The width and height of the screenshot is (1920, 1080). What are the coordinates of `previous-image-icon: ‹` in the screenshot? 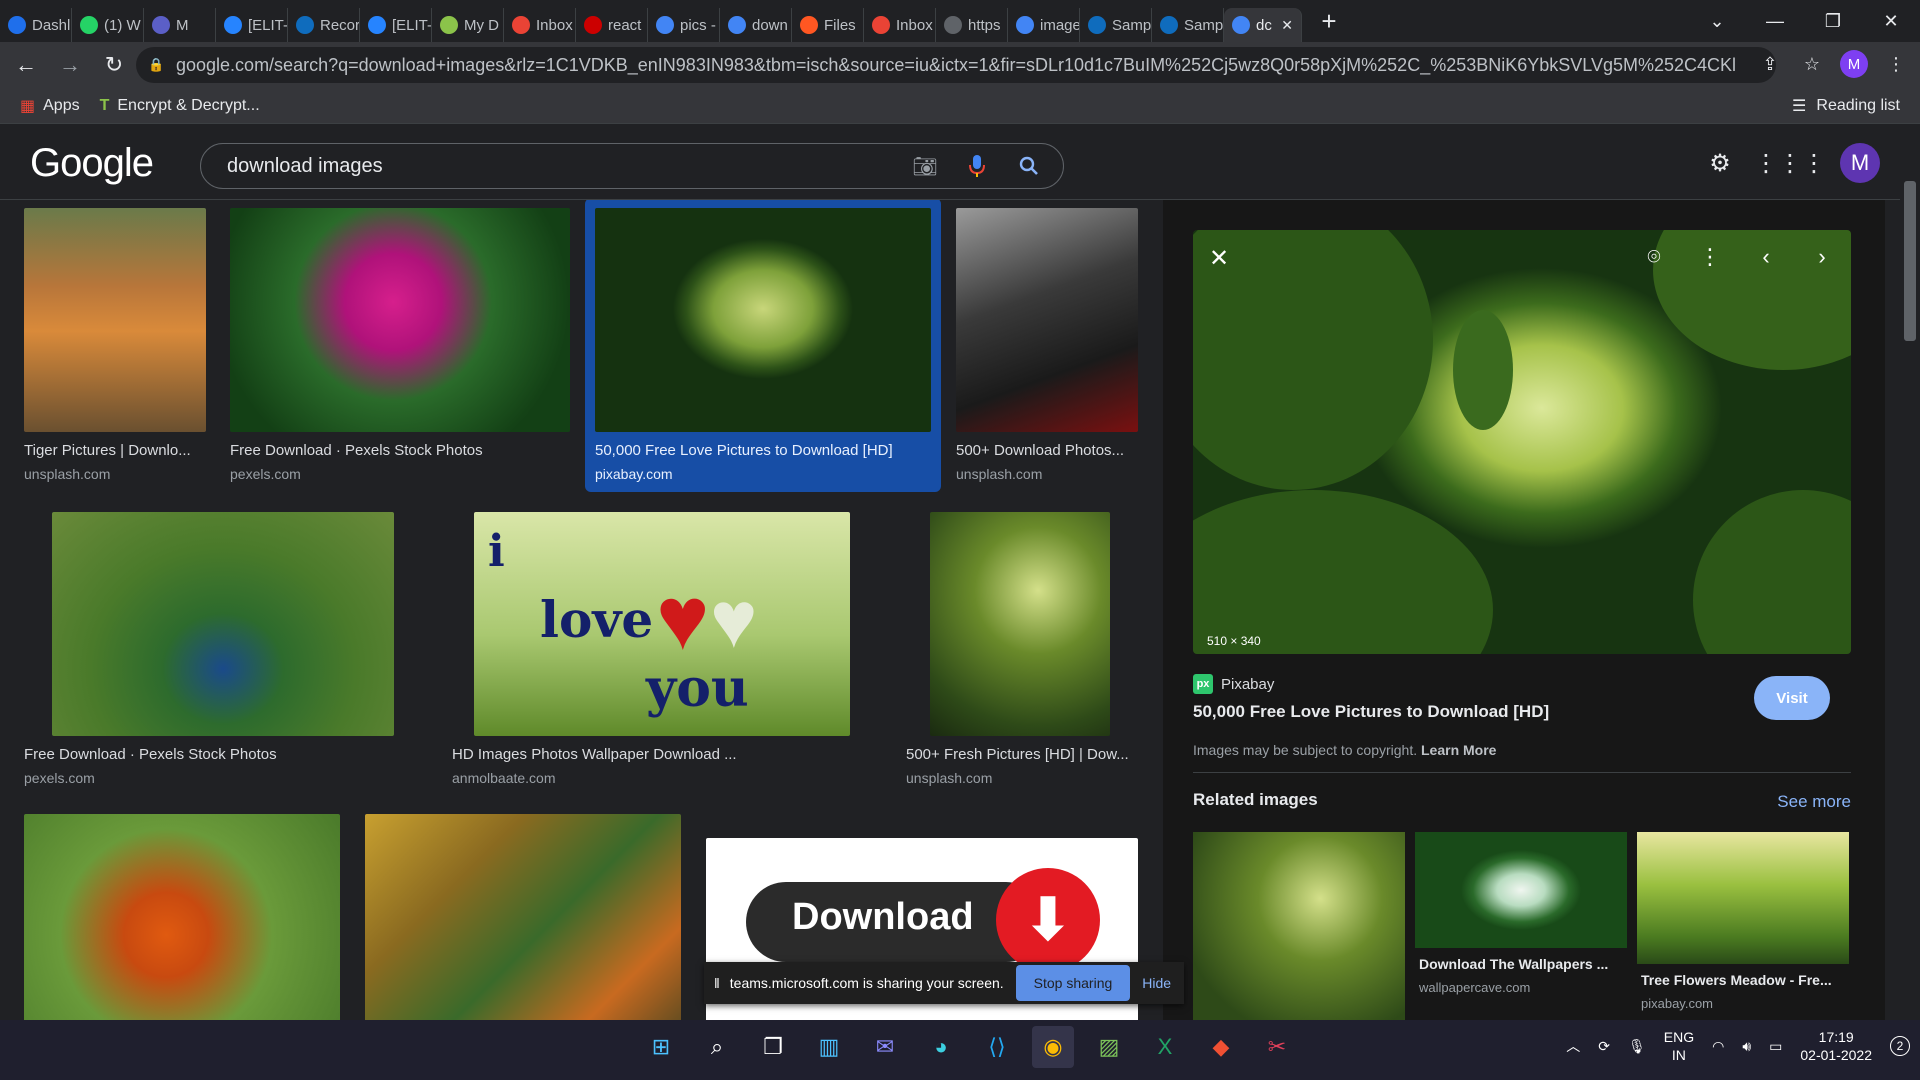 It's located at (1766, 257).